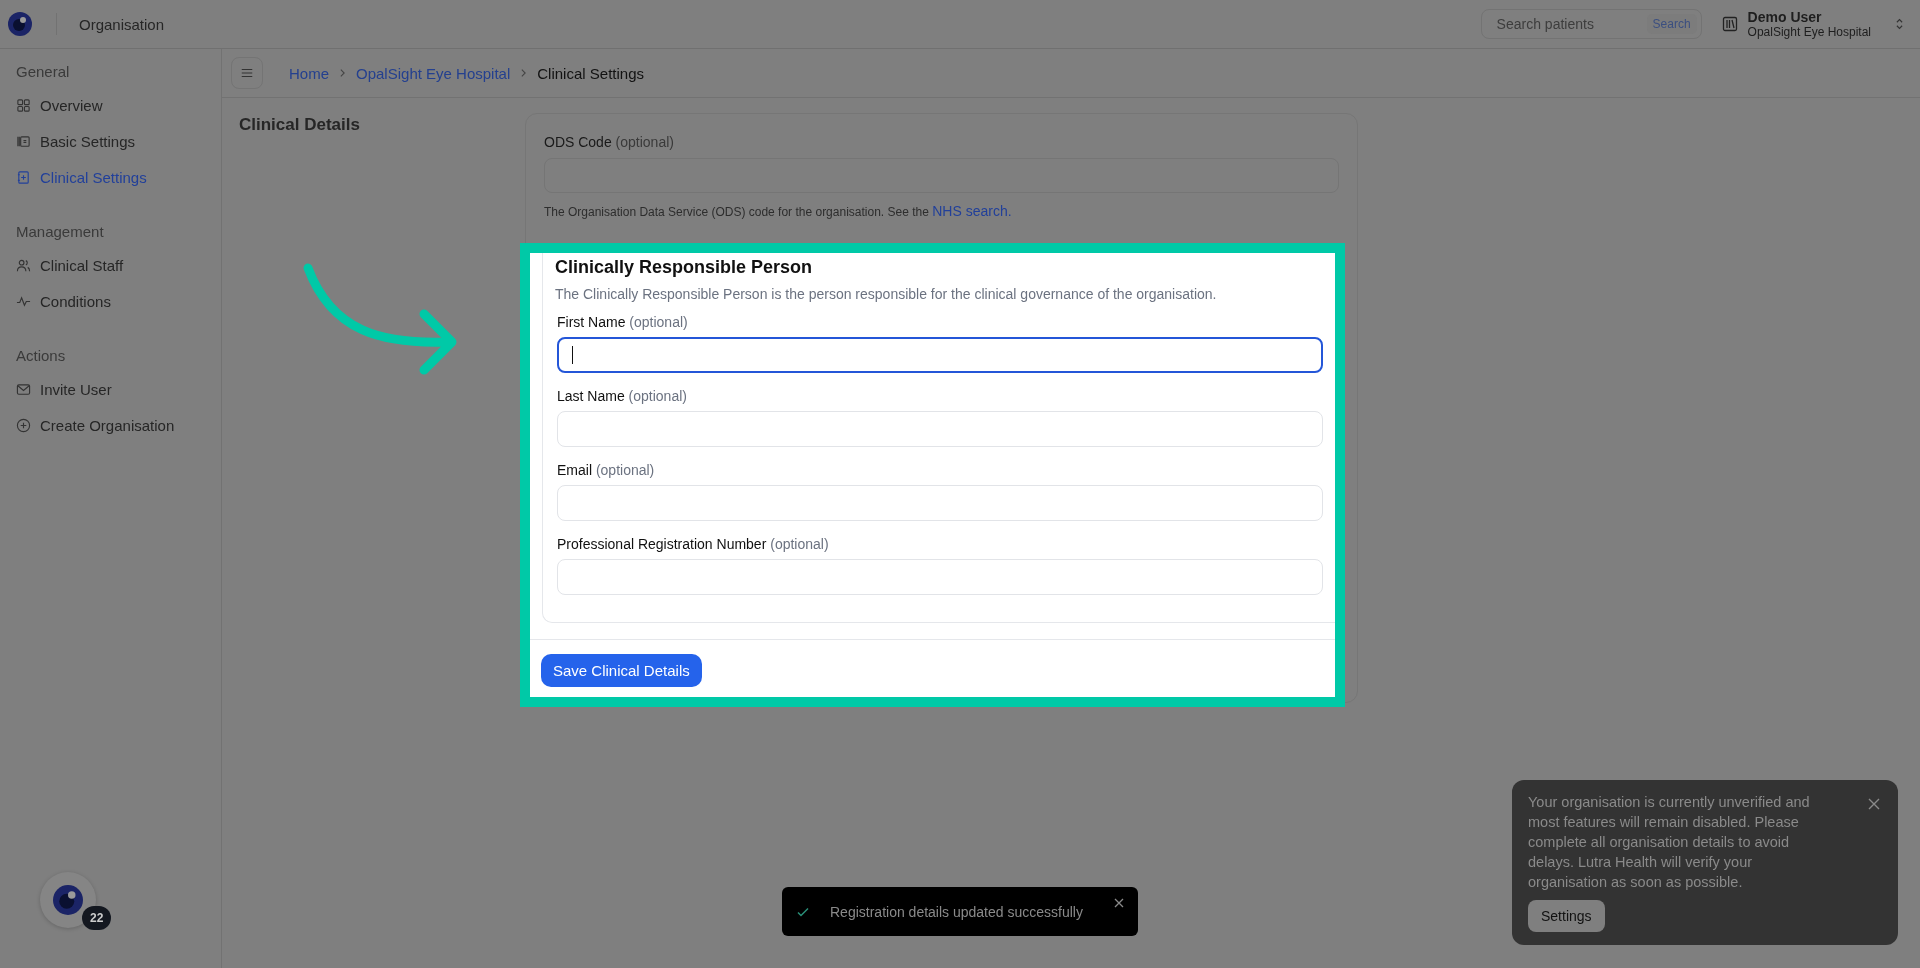  Describe the element at coordinates (122, 24) in the screenshot. I see `app-title: Organisation` at that location.